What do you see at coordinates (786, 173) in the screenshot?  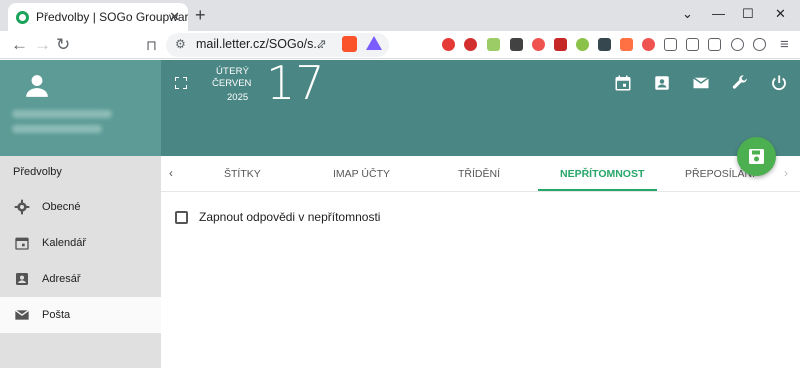 I see `chevron-right-icon: ›` at bounding box center [786, 173].